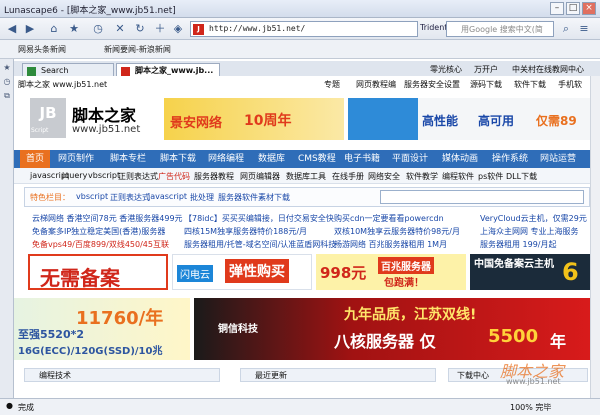  What do you see at coordinates (174, 176) in the screenshot?
I see `subnav-4: 广告代码` at bounding box center [174, 176].